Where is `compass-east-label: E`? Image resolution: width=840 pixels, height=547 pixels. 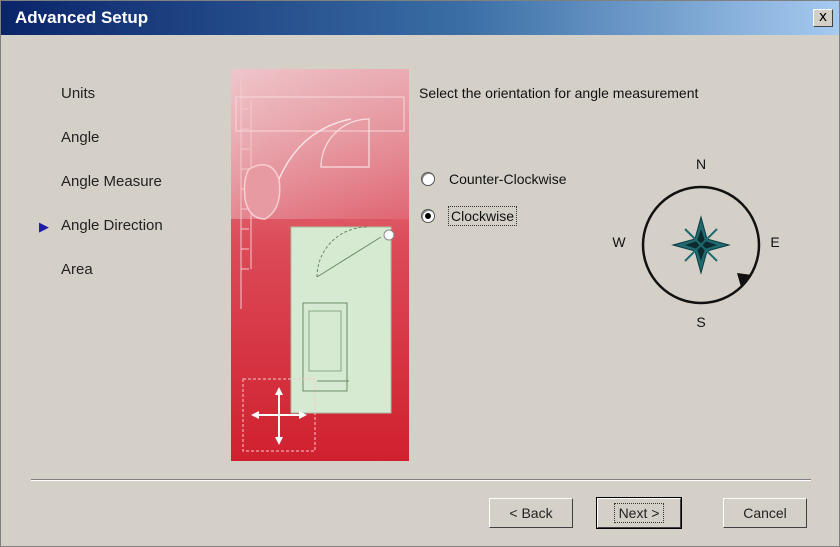
compass-east-label: E is located at coordinates (774, 242).